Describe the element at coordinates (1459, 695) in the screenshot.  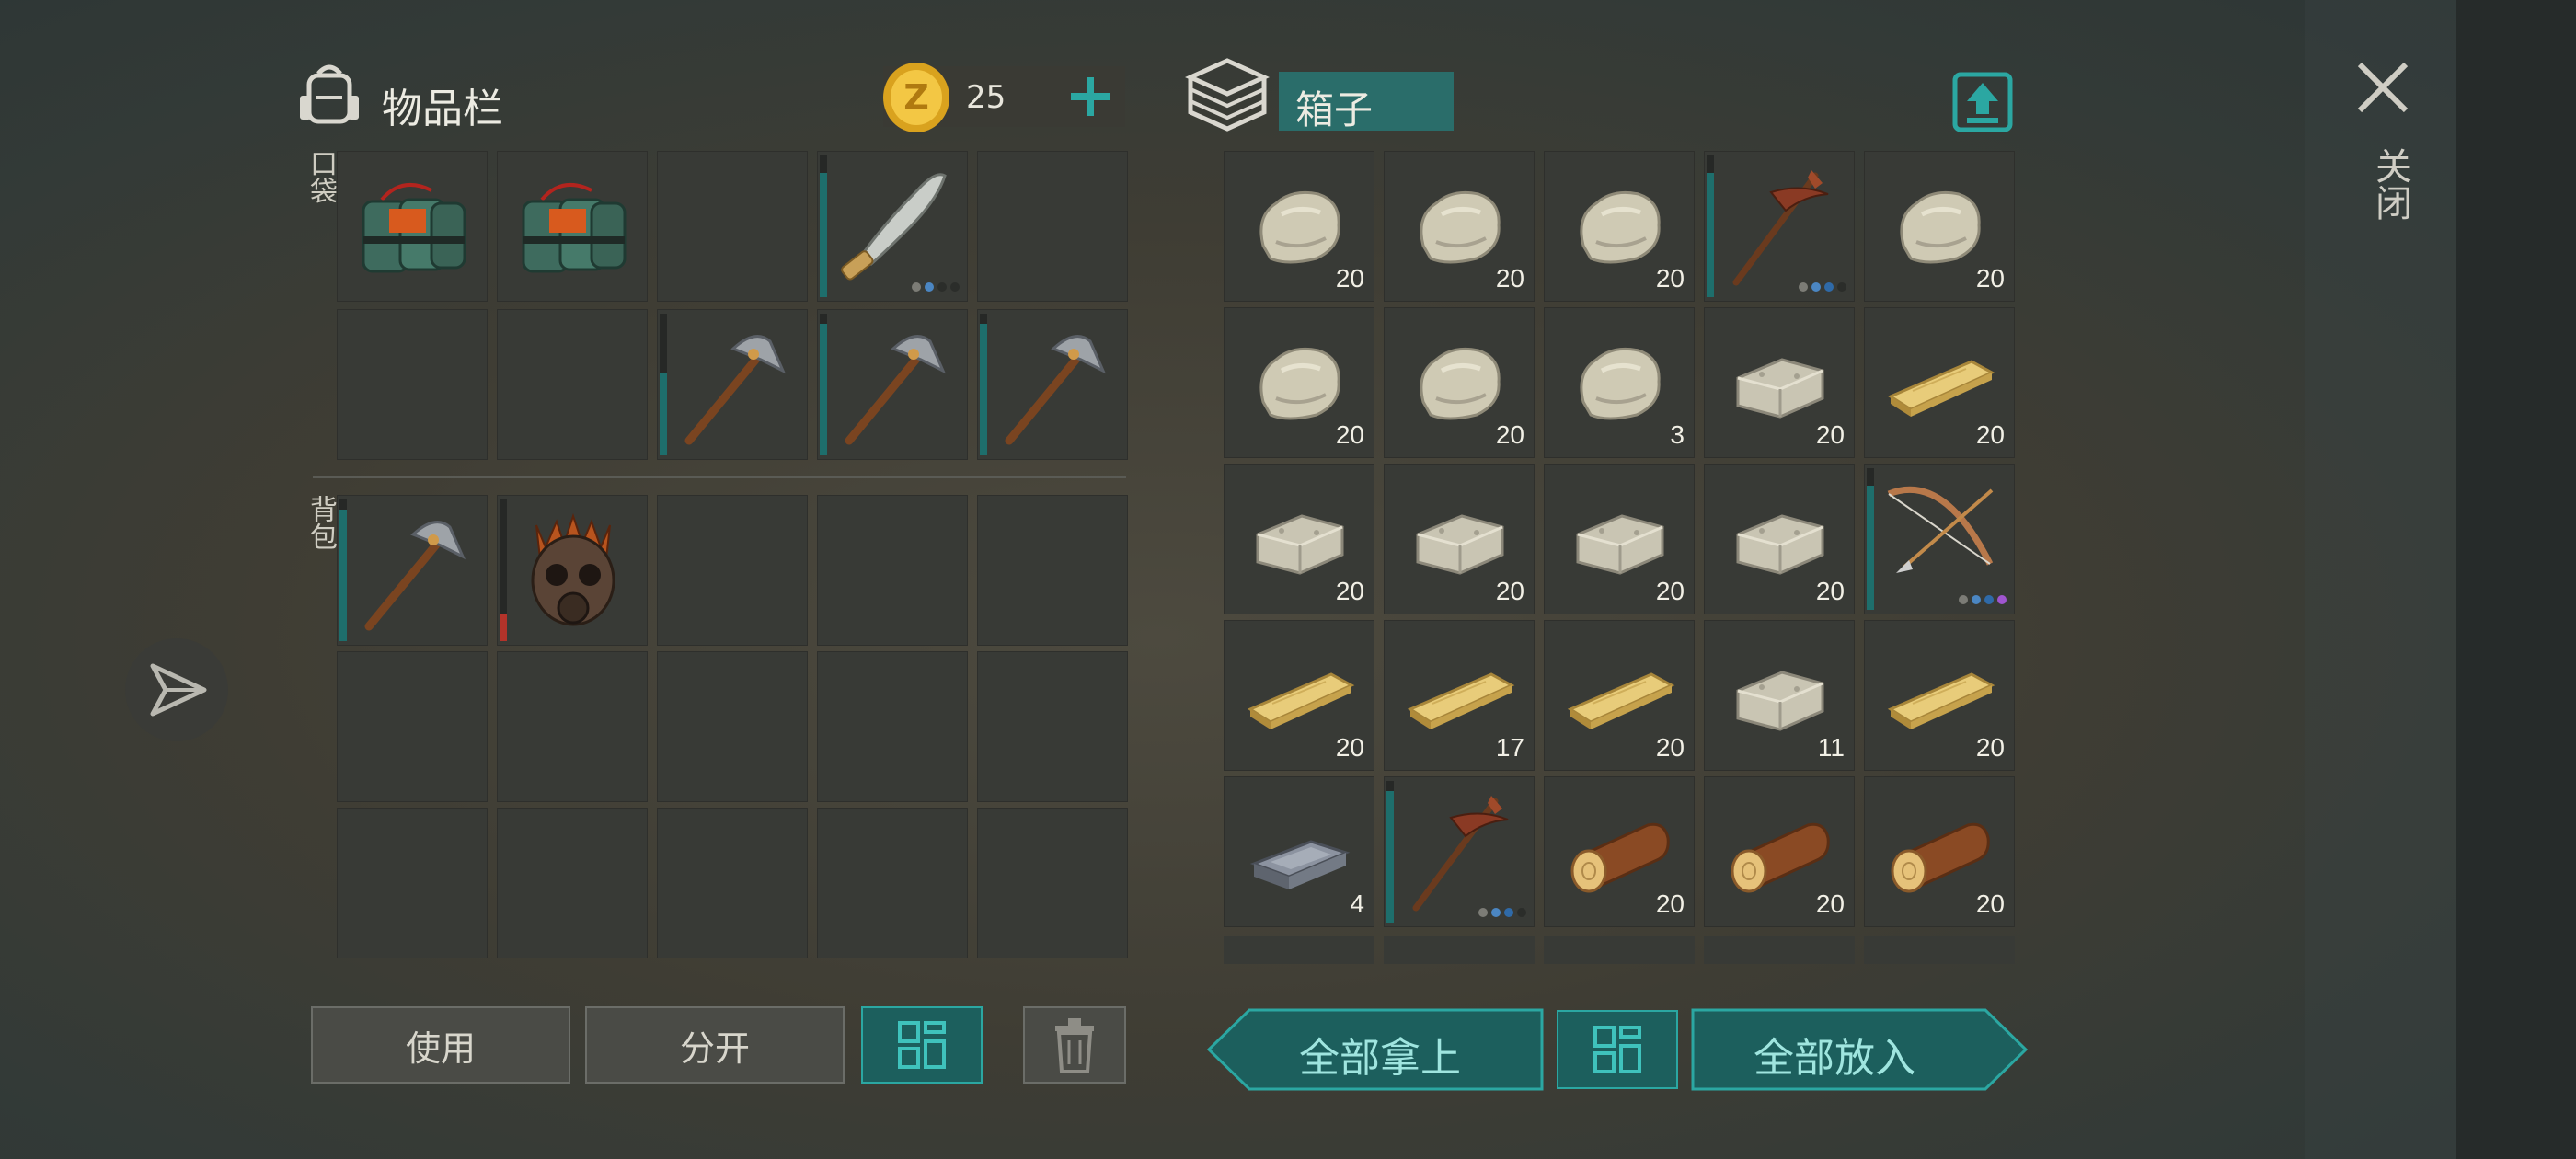
I see `chest-slot: 17` at that location.